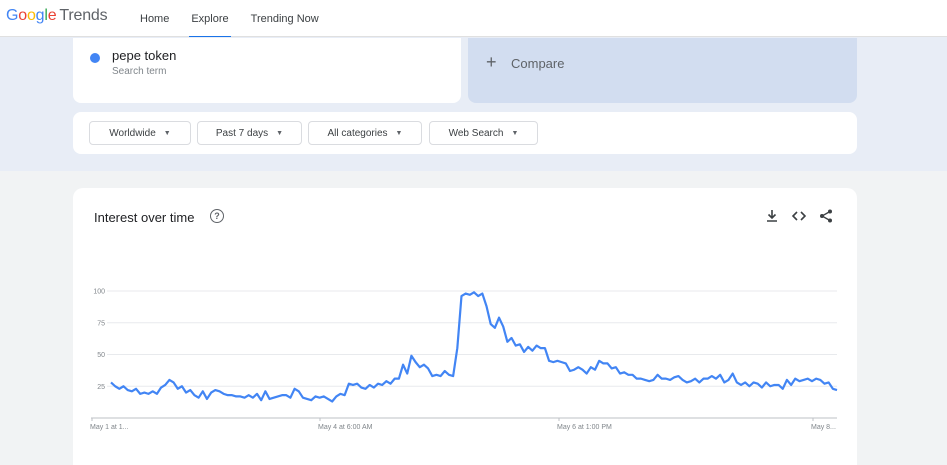 The width and height of the screenshot is (947, 465). Describe the element at coordinates (132, 133) in the screenshot. I see `filter-location-label: Worldwide` at that location.